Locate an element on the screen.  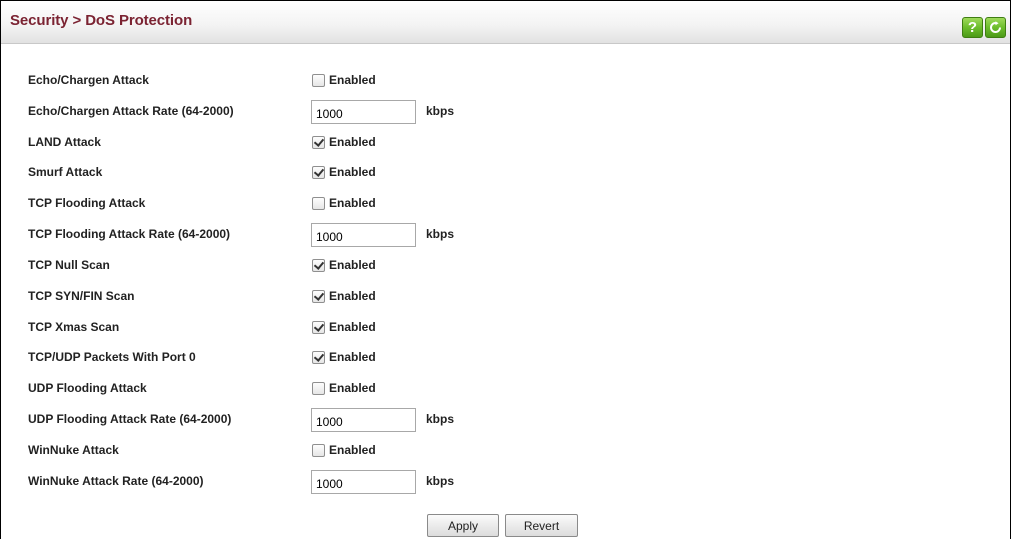
help-button: ? is located at coordinates (972, 27).